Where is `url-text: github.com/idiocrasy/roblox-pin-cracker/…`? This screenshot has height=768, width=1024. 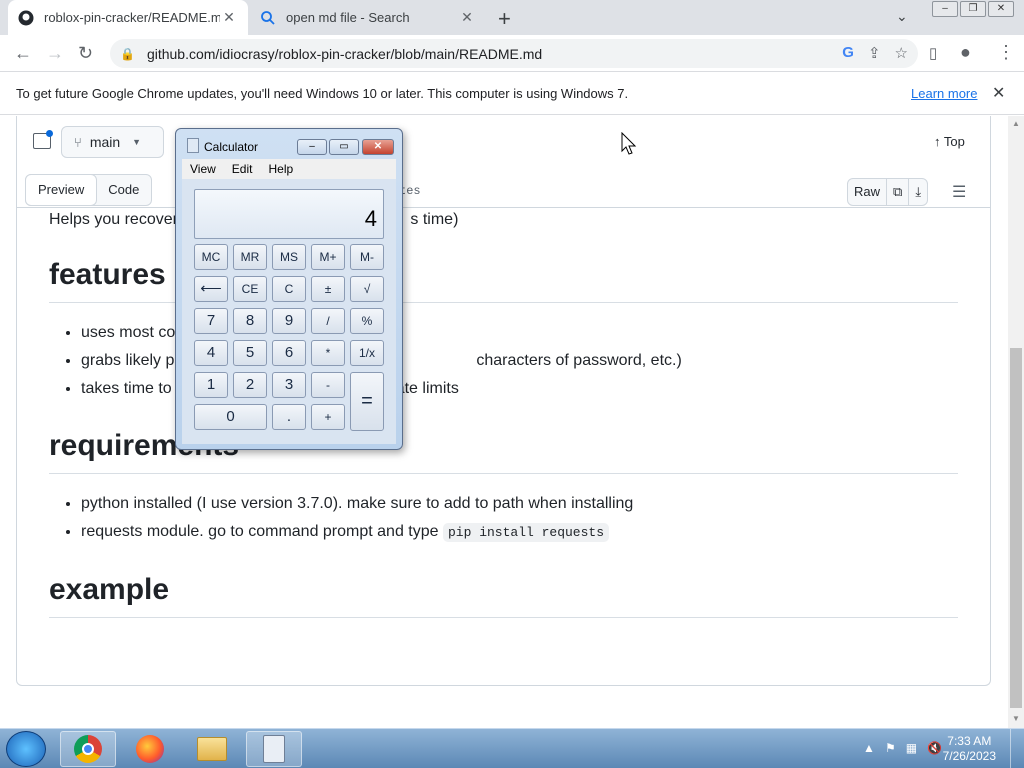
url-text: github.com/idiocrasy/roblox-pin-cracker/… is located at coordinates (344, 53).